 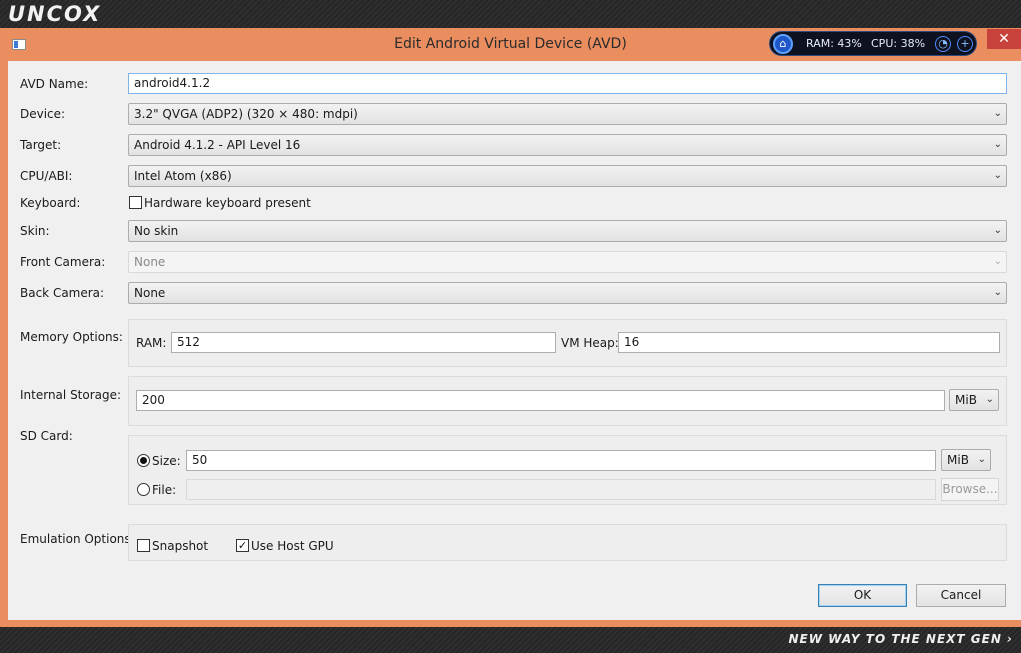 What do you see at coordinates (561, 489) in the screenshot?
I see `sd-file-input` at bounding box center [561, 489].